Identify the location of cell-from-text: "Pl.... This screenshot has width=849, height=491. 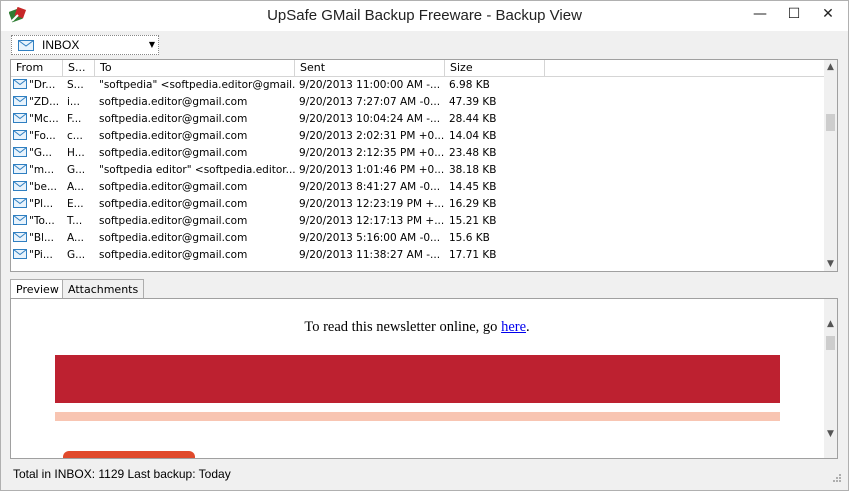
(41, 204).